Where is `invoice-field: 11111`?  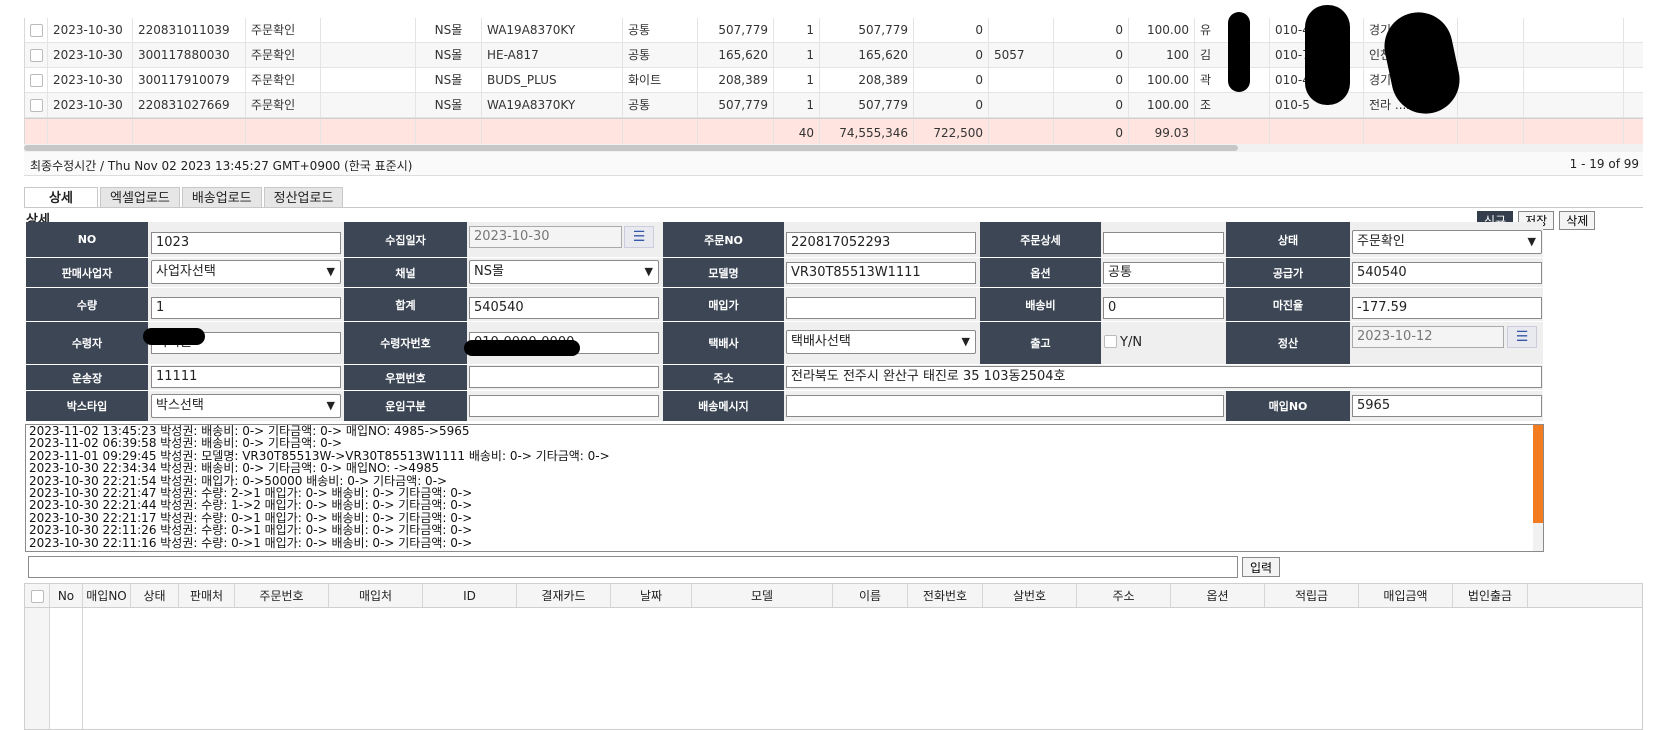 invoice-field: 11111 is located at coordinates (246, 377).